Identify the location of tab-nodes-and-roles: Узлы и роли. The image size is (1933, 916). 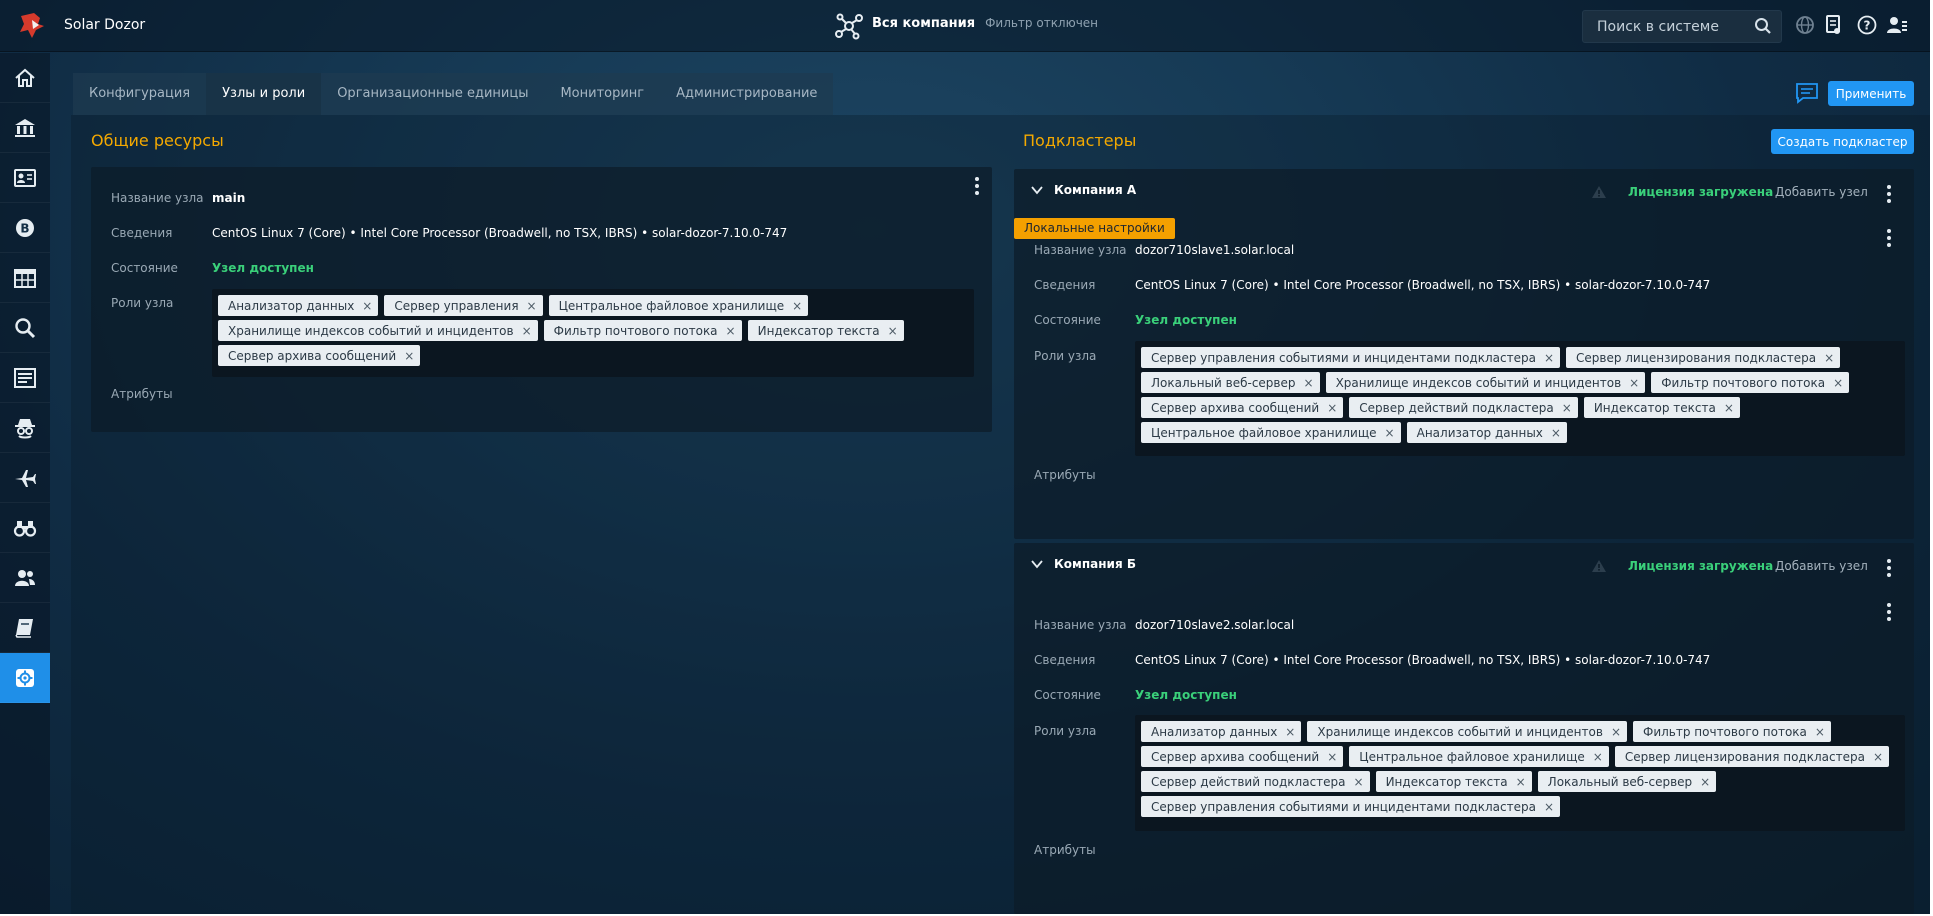
(264, 94).